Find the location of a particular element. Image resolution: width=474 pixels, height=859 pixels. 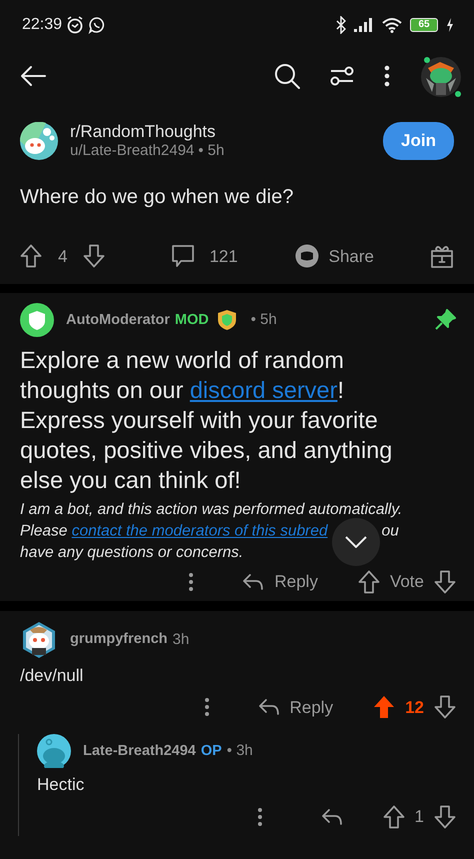

chat-icon is located at coordinates (97, 25).